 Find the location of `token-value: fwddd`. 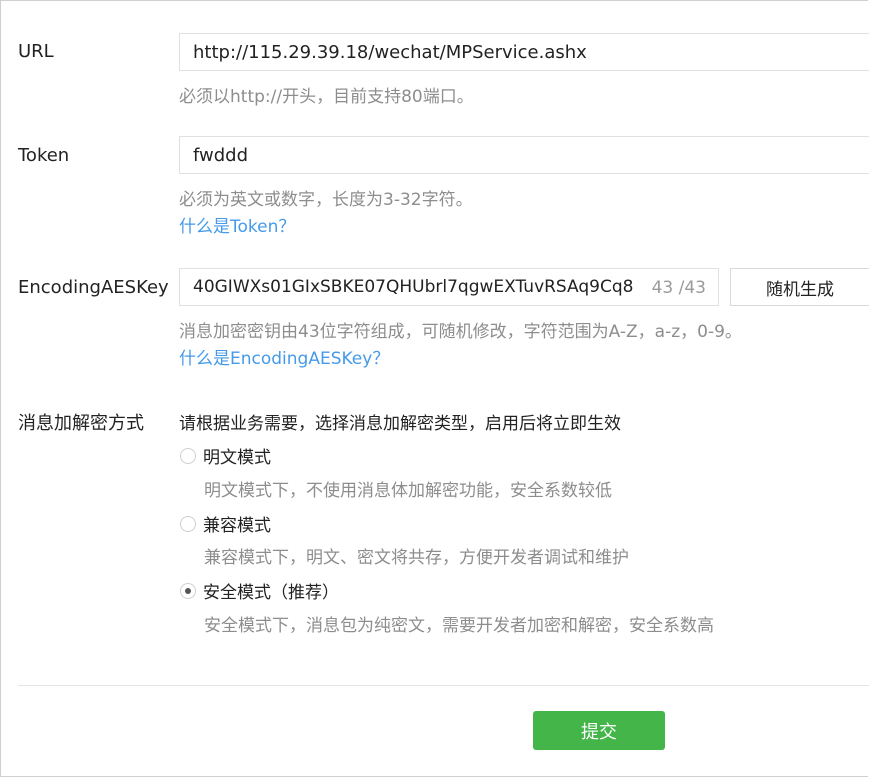

token-value: fwddd is located at coordinates (221, 155).